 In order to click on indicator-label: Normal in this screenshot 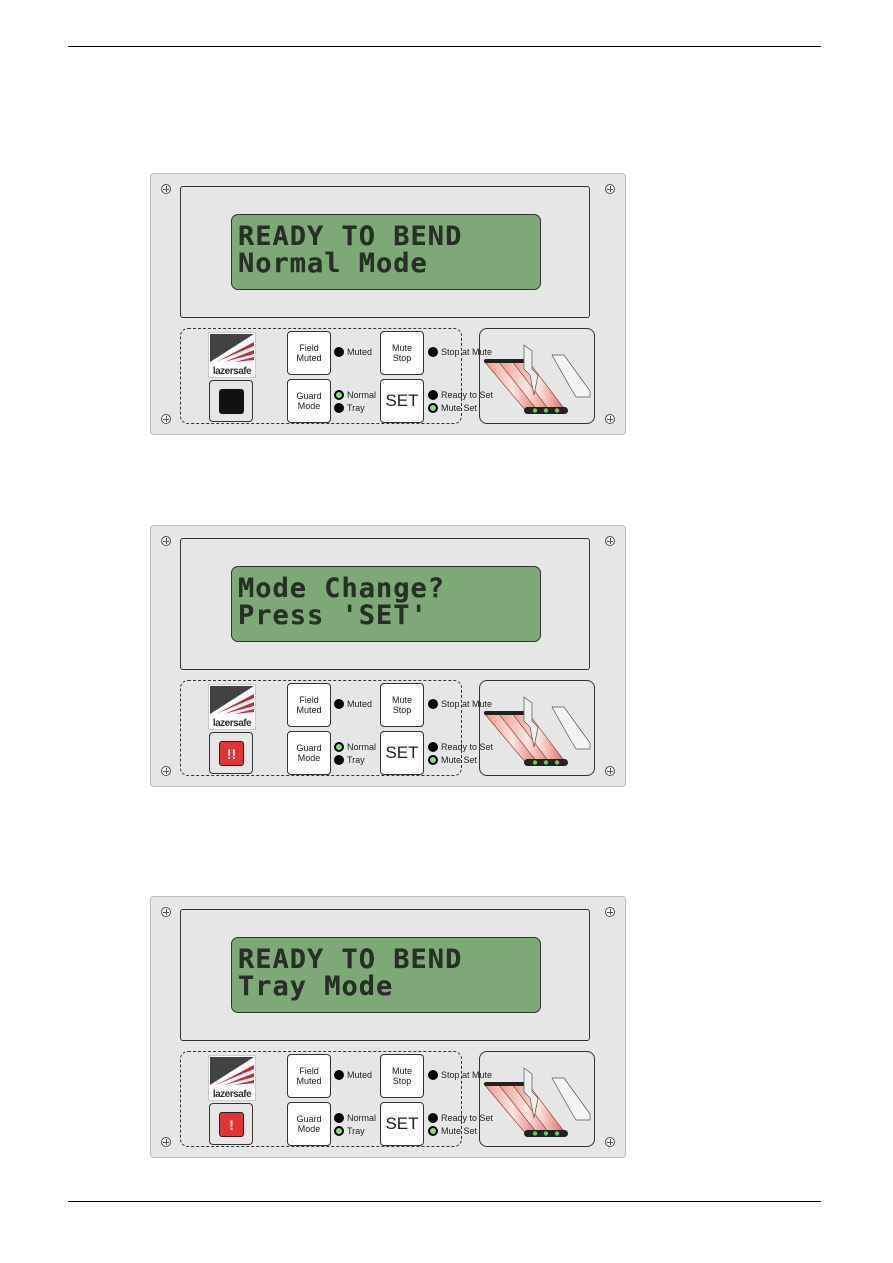, I will do `click(362, 1118)`.